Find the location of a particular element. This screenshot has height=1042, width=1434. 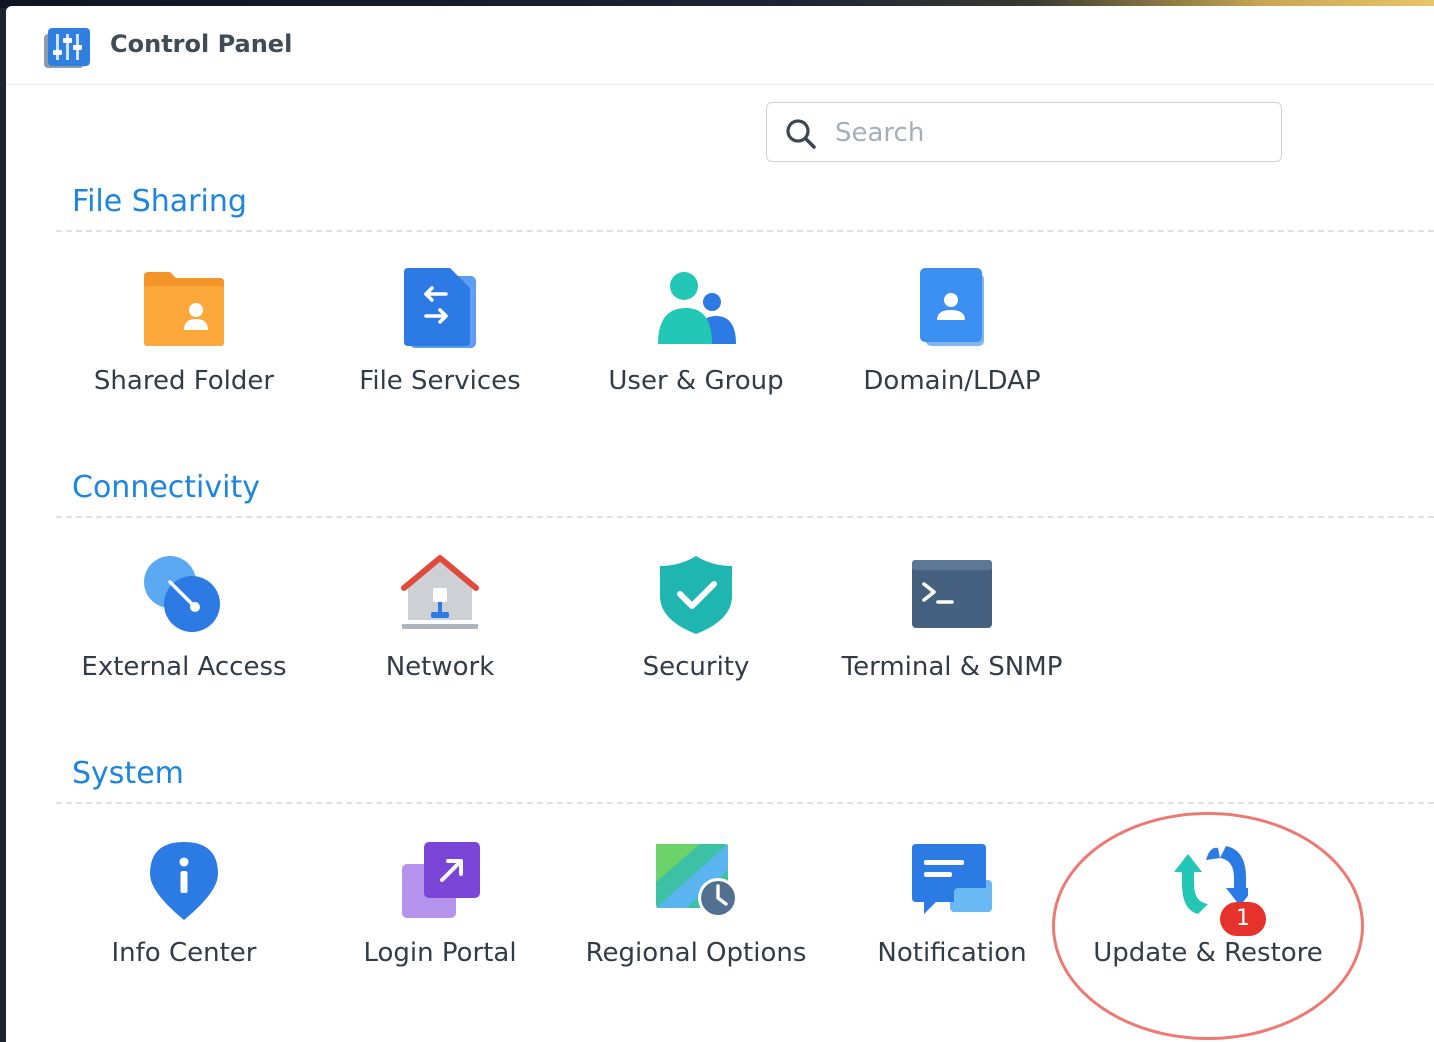

item-domain-ldap: Domain/LDAP is located at coordinates (952, 343).